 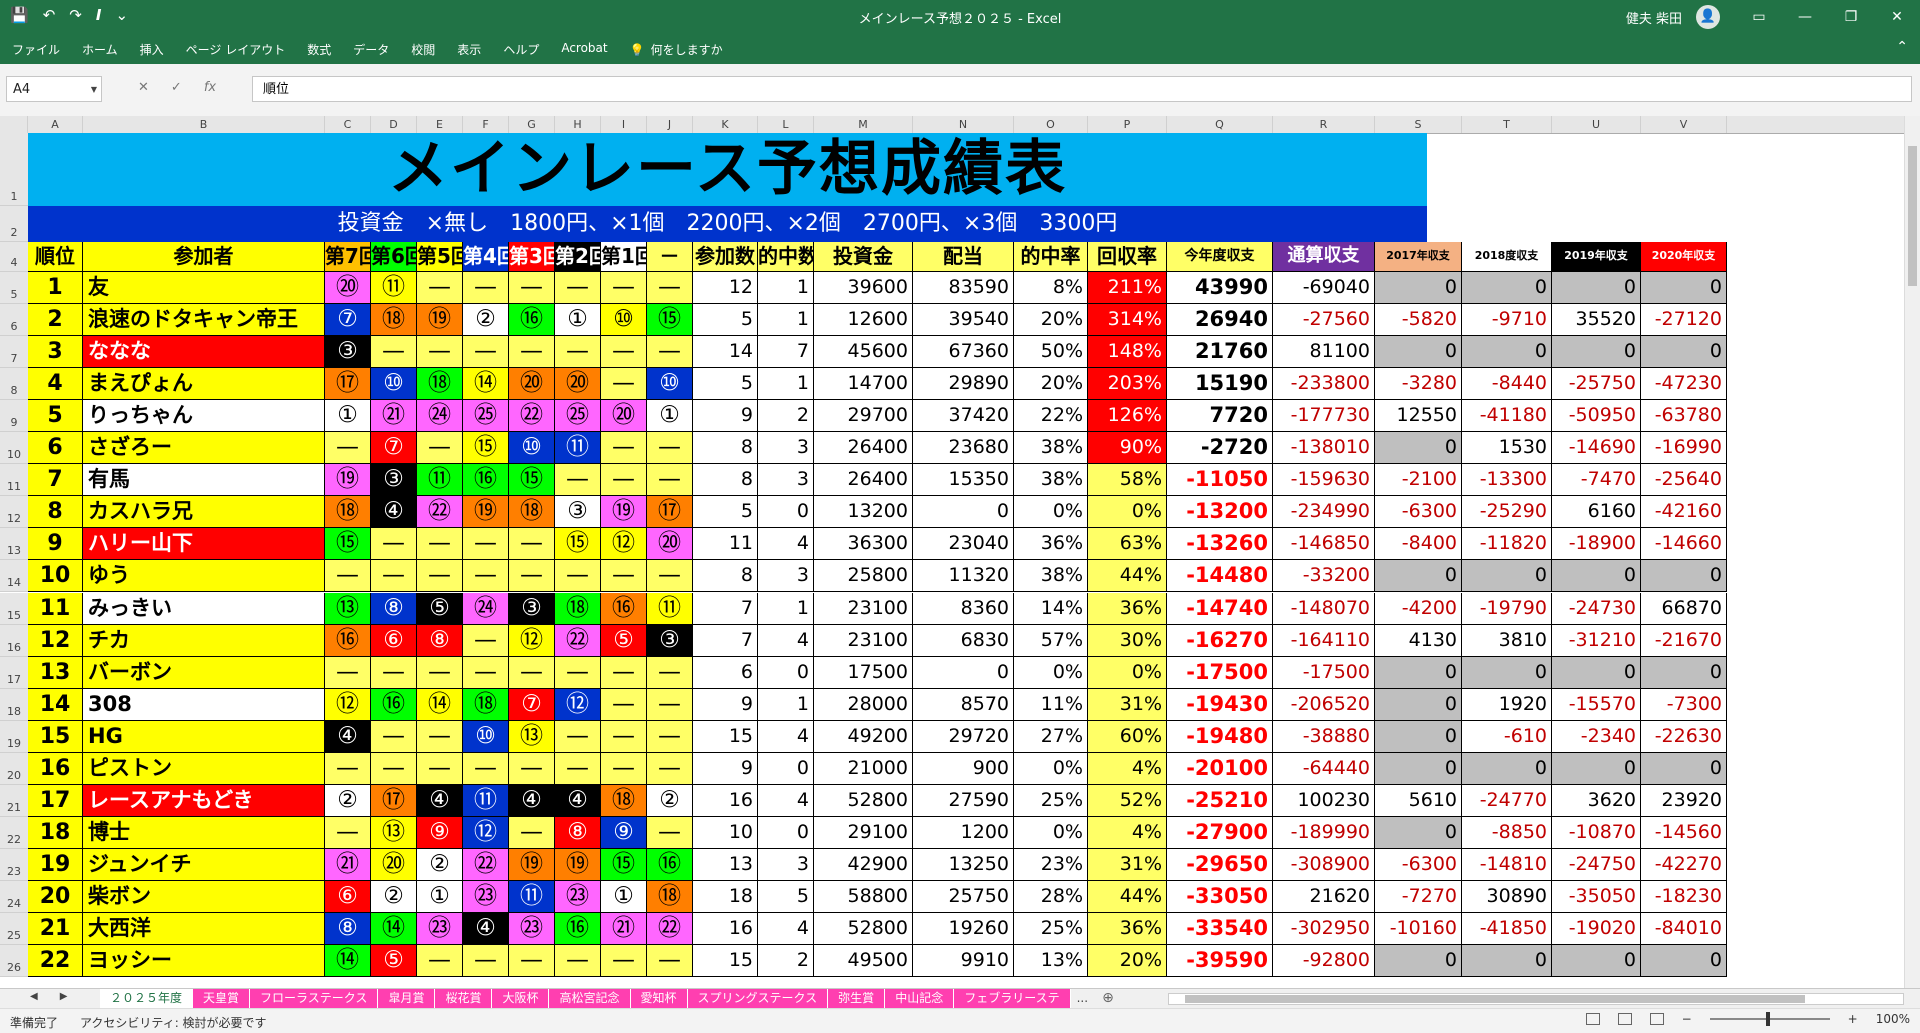 What do you see at coordinates (14, 352) in the screenshot?
I see `row-header-7: 7` at bounding box center [14, 352].